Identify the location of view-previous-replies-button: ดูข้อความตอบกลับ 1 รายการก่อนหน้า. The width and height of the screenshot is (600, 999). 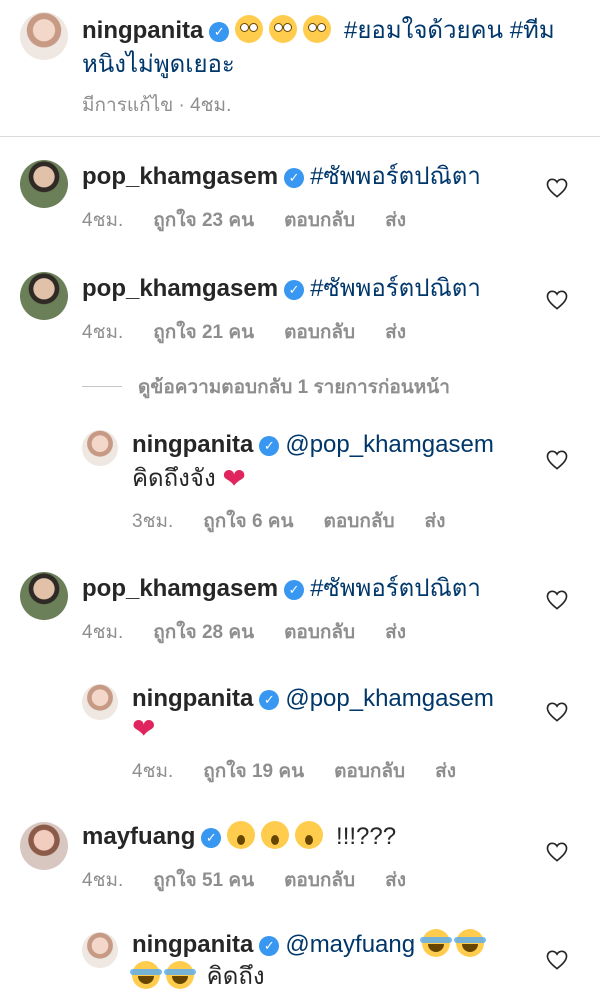
(266, 387).